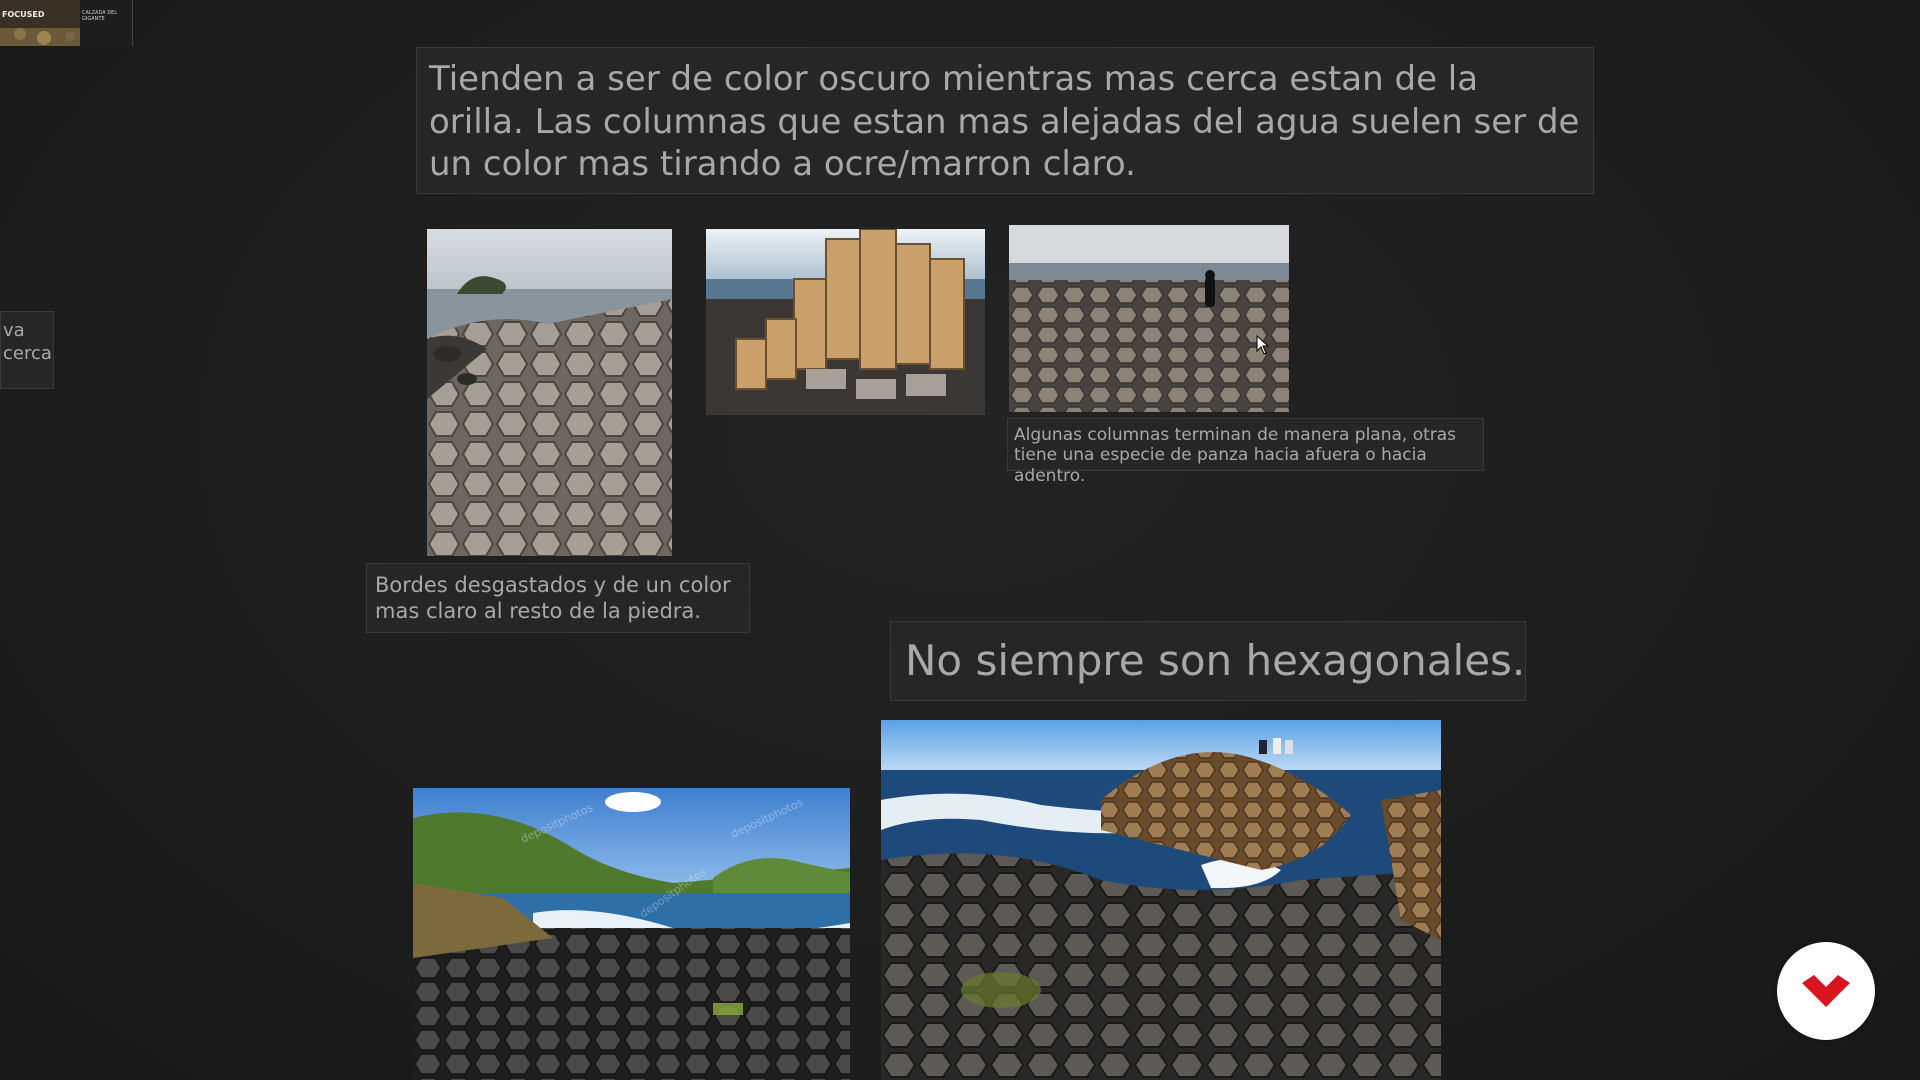 This screenshot has width=1920, height=1080. What do you see at coordinates (14, 330) in the screenshot?
I see `offscreen-note-line1: va` at bounding box center [14, 330].